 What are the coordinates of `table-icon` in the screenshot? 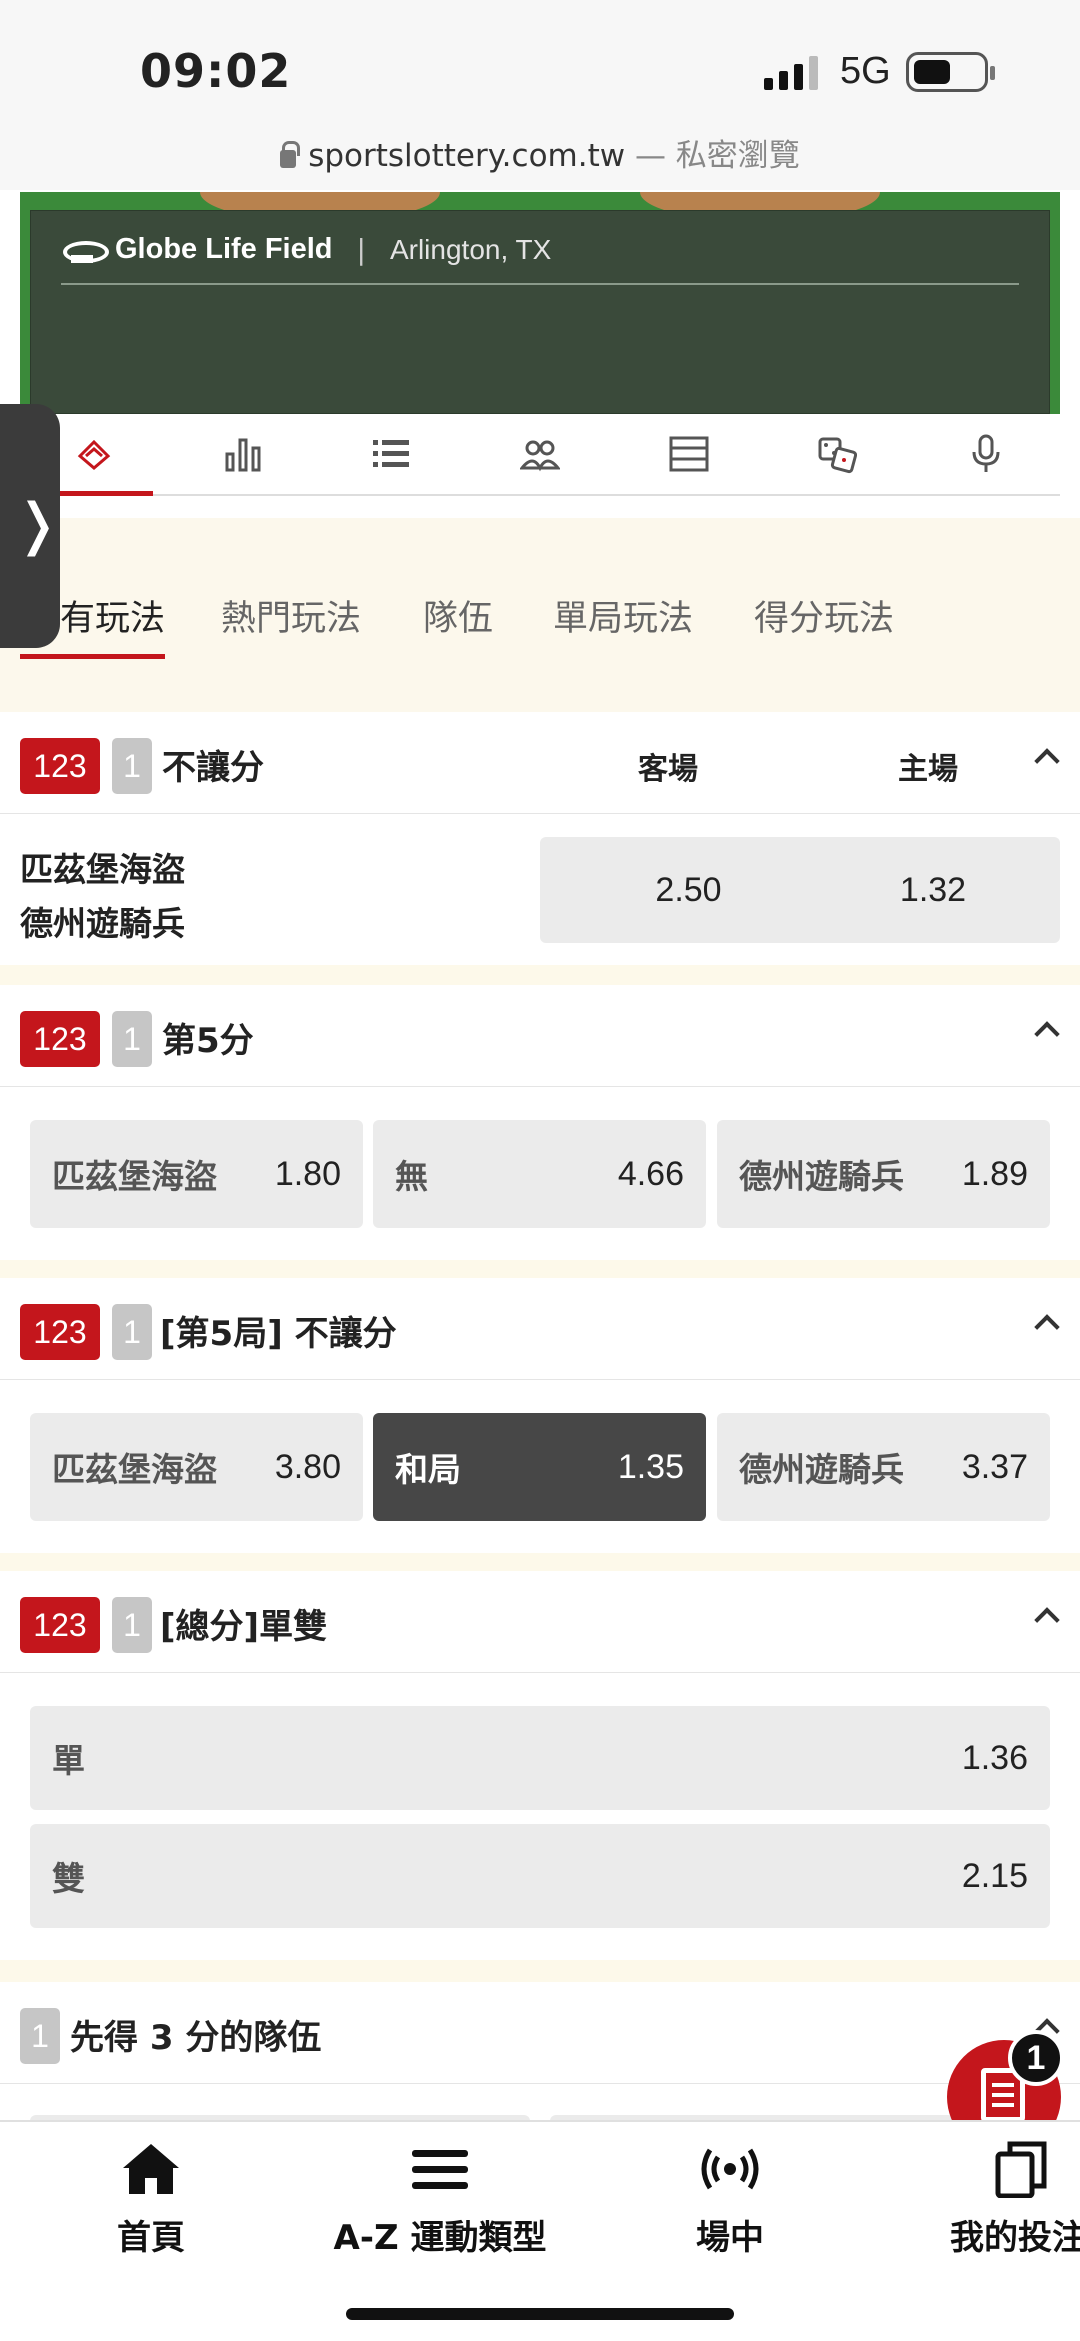 It's located at (689, 454).